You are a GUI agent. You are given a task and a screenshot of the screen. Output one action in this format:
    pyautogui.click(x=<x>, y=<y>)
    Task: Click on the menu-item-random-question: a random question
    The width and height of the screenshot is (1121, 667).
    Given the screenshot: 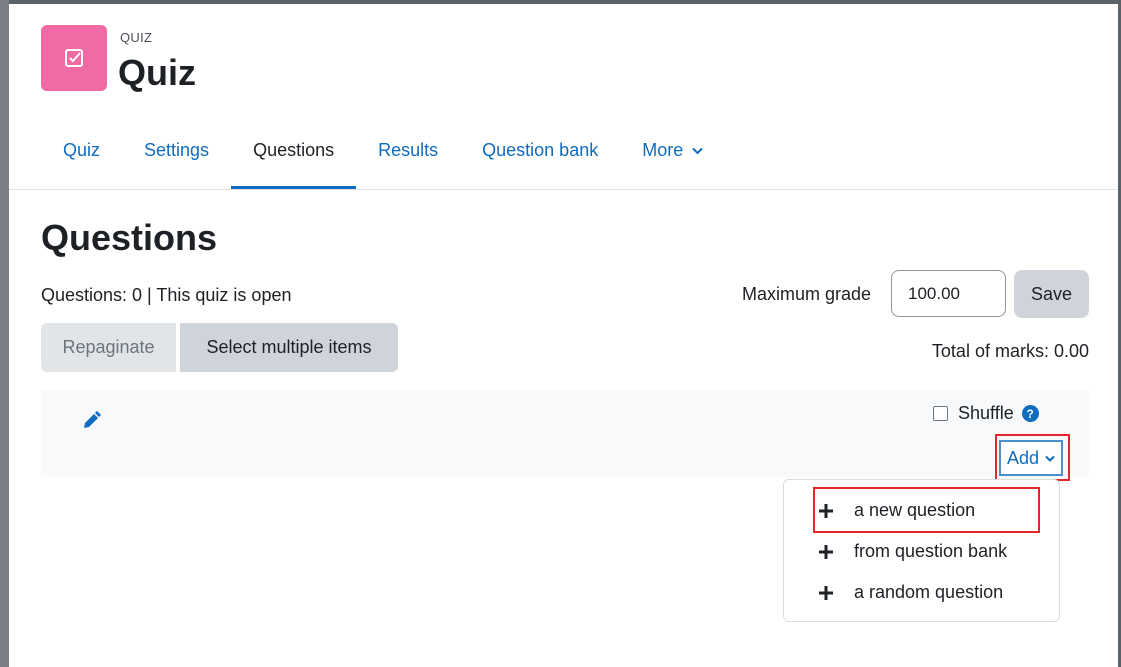 What is the action you would take?
    pyautogui.click(x=910, y=592)
    